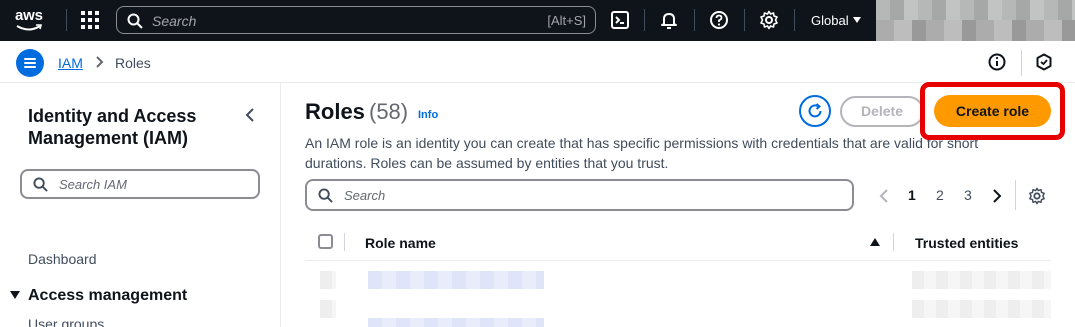 The height and width of the screenshot is (327, 1075). What do you see at coordinates (912, 195) in the screenshot?
I see `page-1: 1` at bounding box center [912, 195].